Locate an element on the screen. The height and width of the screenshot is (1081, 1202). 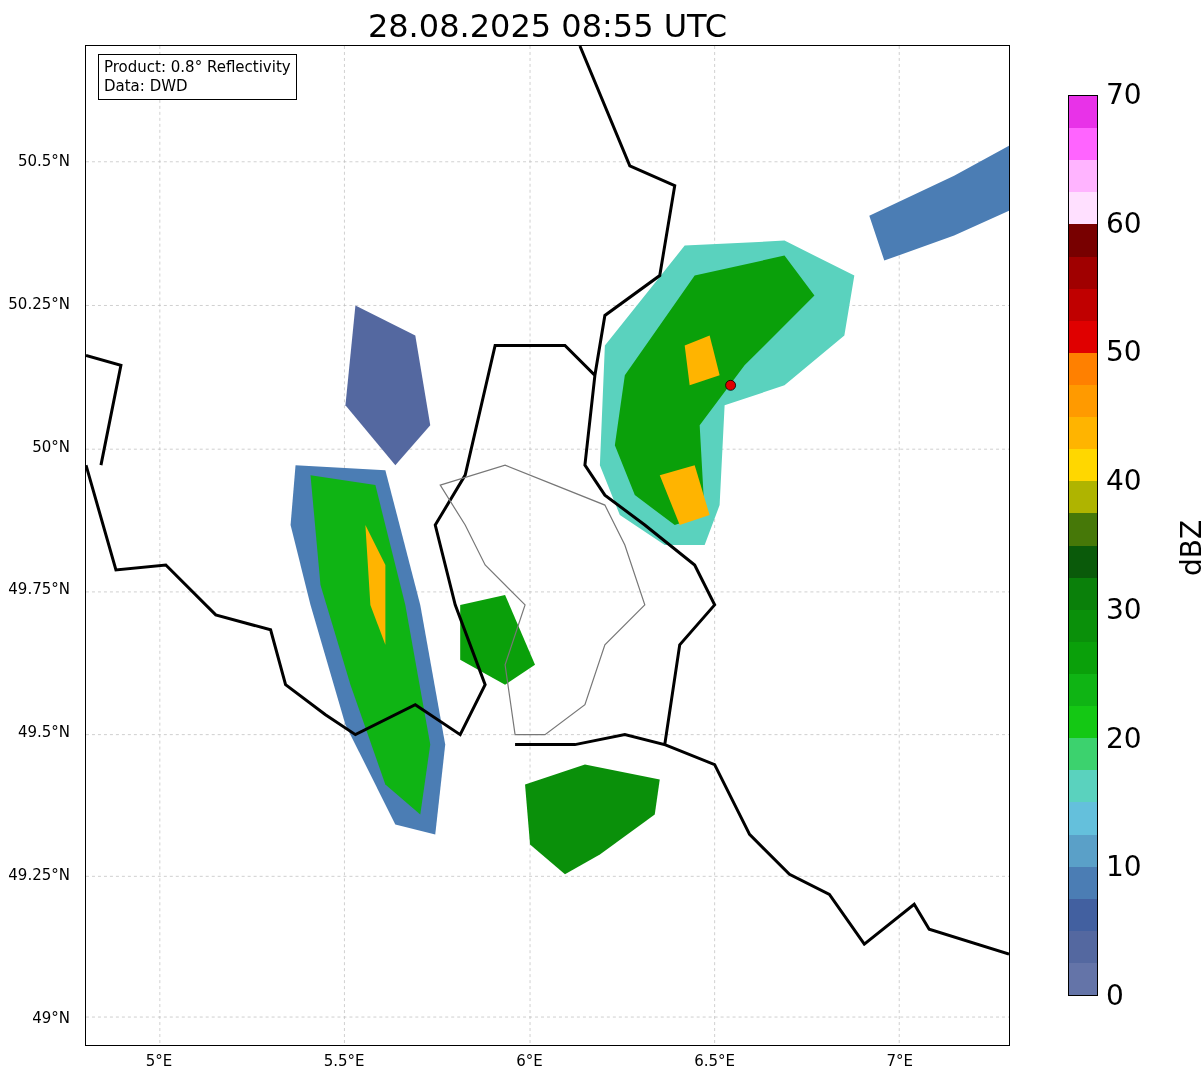
latitude-label: 49.25°N is located at coordinates (39, 875).